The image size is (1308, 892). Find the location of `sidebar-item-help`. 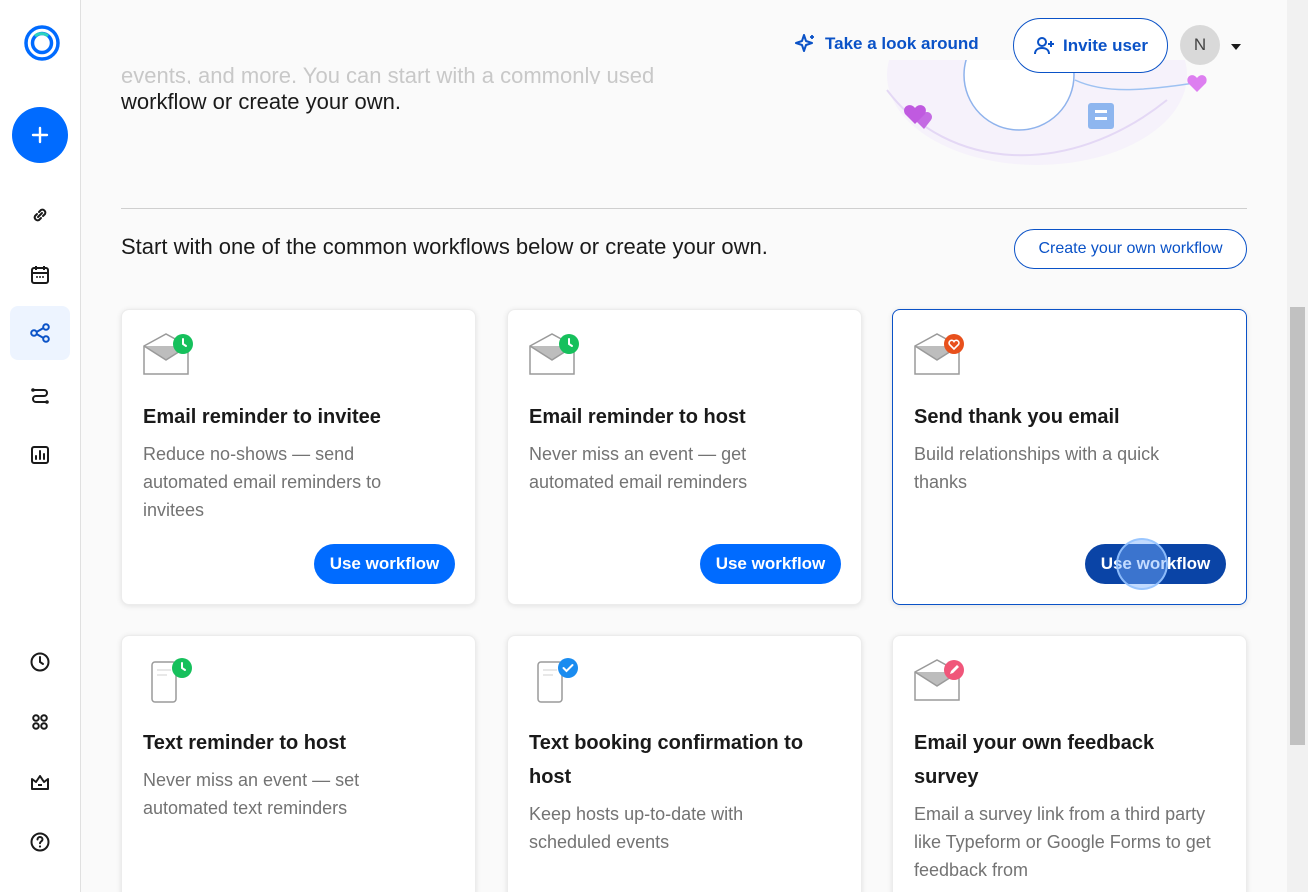

sidebar-item-help is located at coordinates (40, 842).